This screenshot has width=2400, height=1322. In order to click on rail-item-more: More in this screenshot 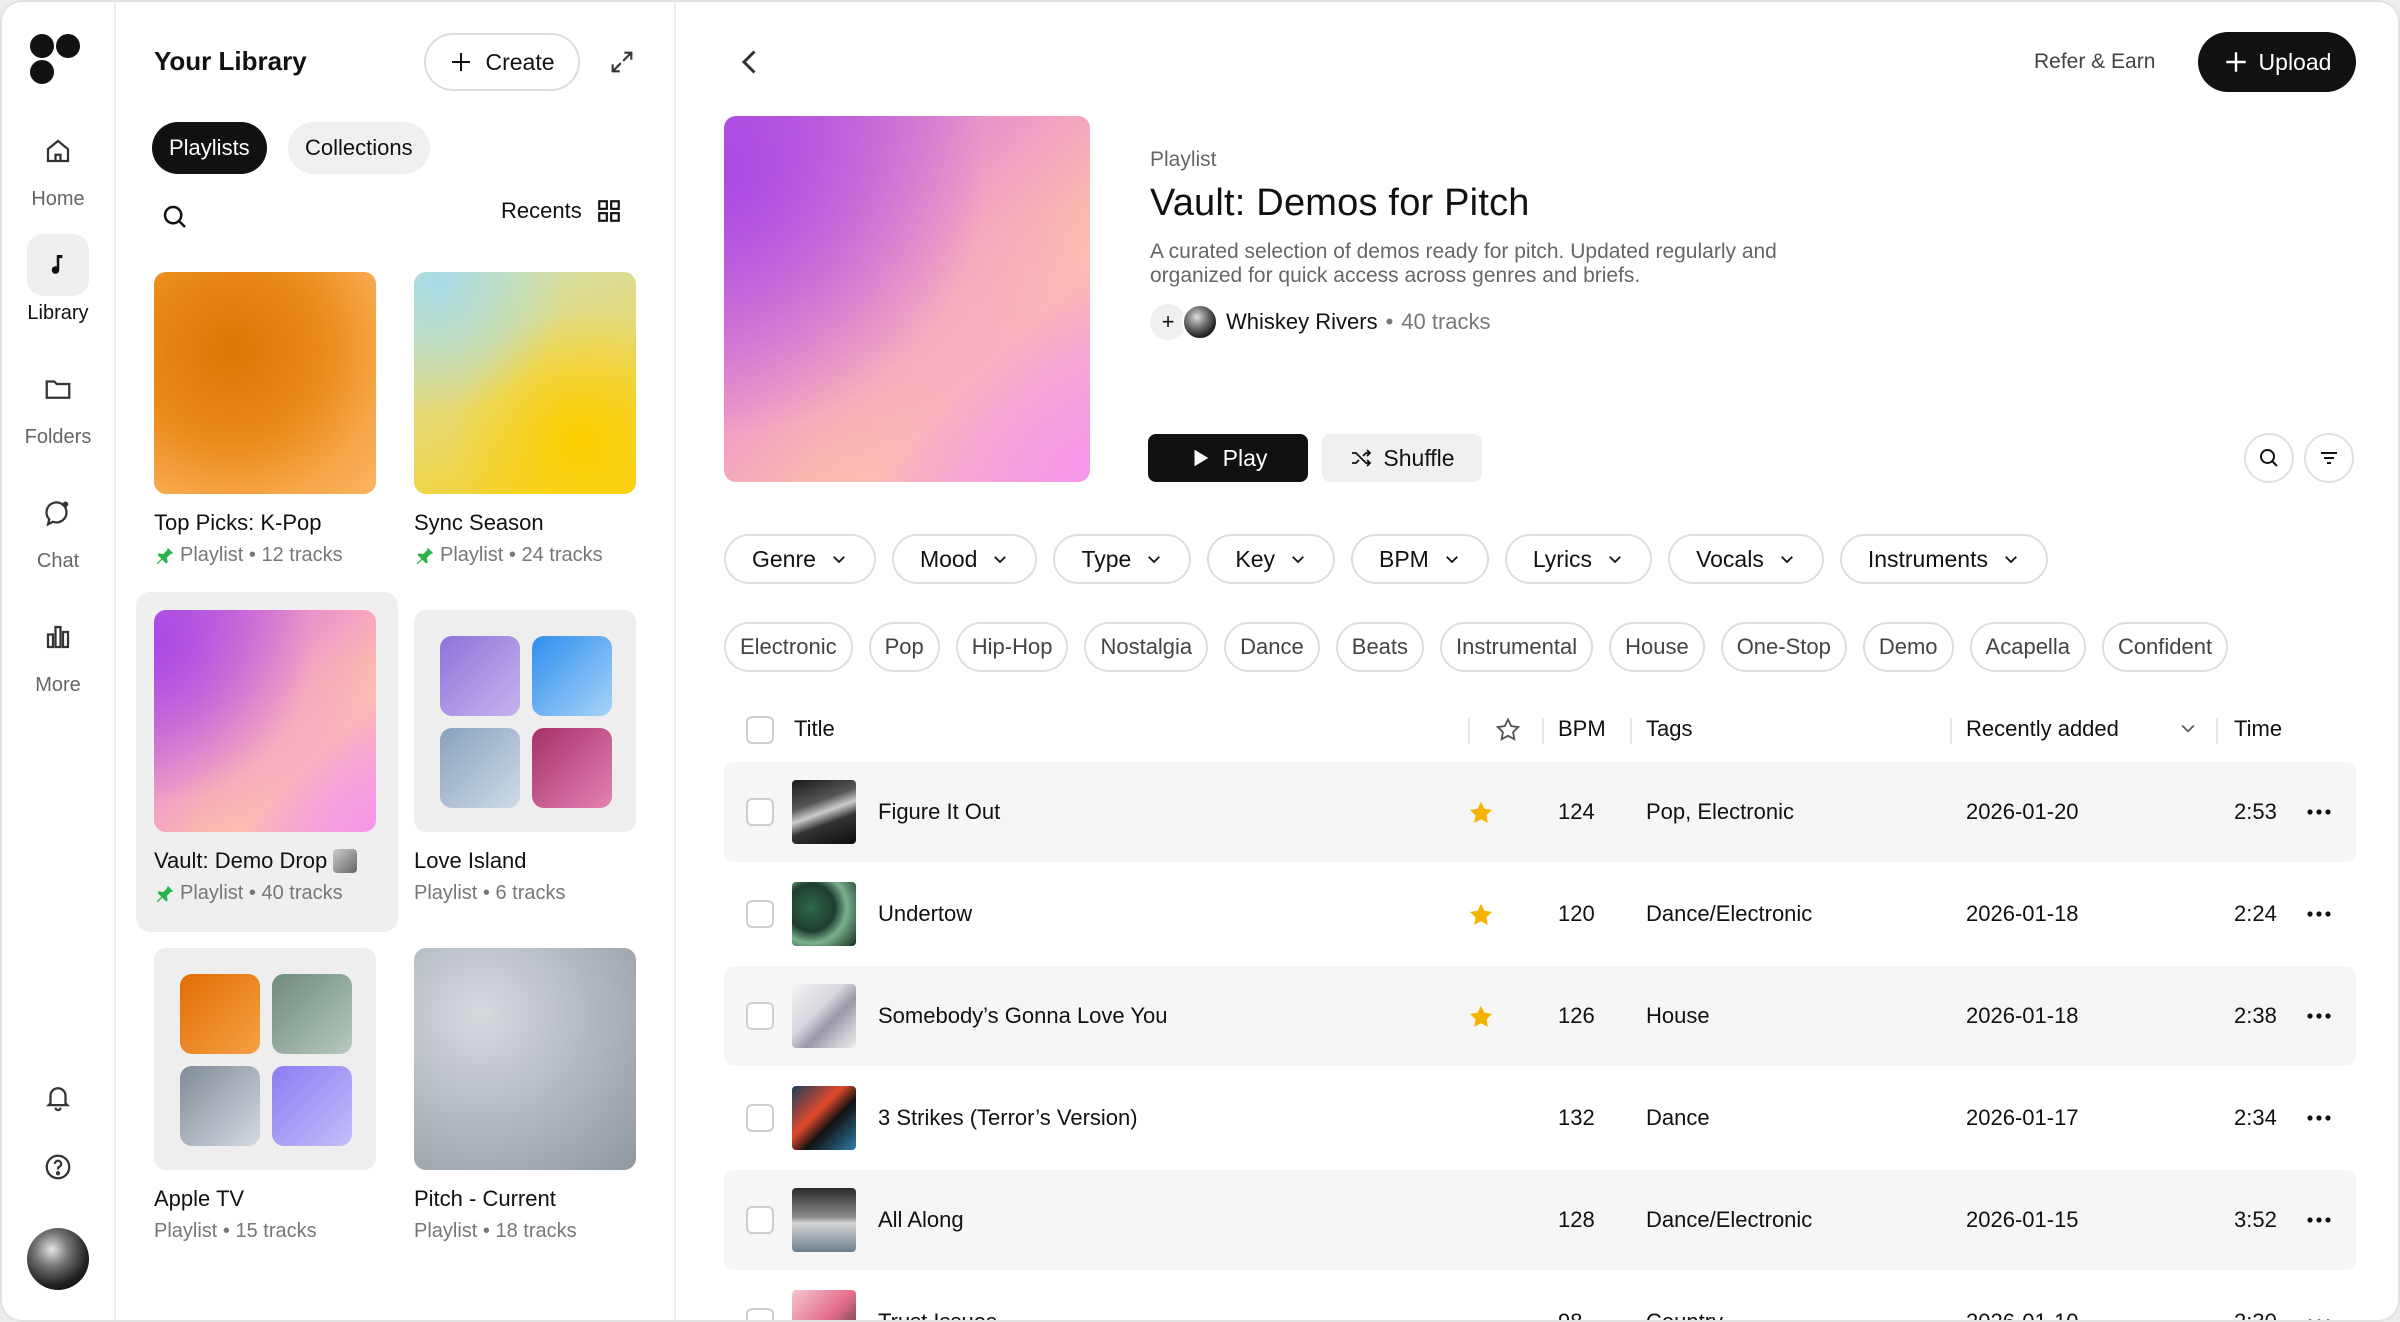, I will do `click(58, 651)`.